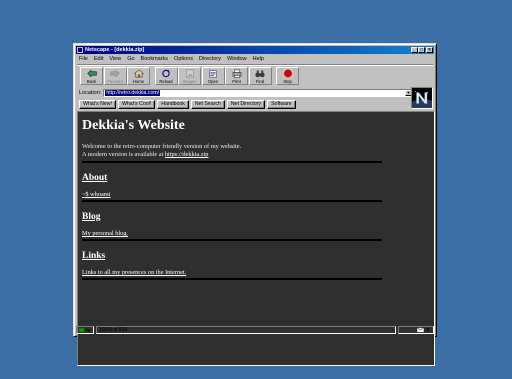 This screenshot has width=512, height=379. I want to click on back-arrow-icon, so click(91, 73).